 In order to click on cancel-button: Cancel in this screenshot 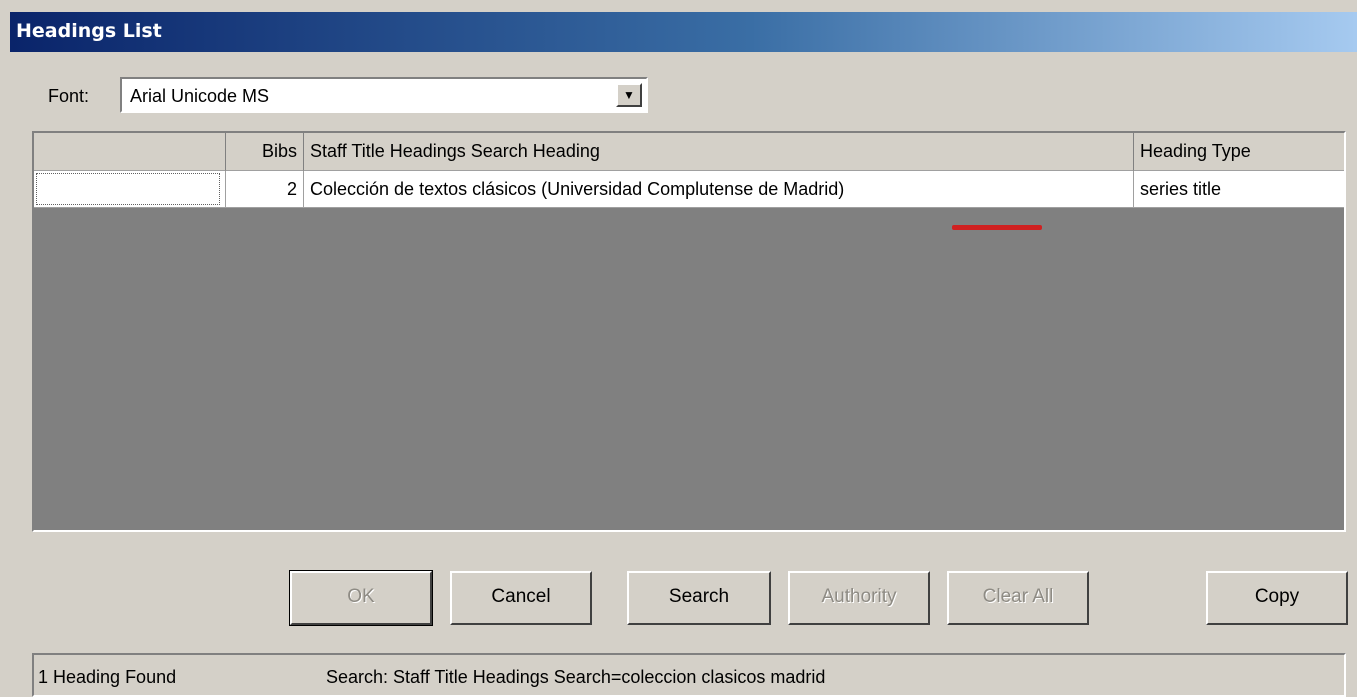, I will do `click(521, 598)`.